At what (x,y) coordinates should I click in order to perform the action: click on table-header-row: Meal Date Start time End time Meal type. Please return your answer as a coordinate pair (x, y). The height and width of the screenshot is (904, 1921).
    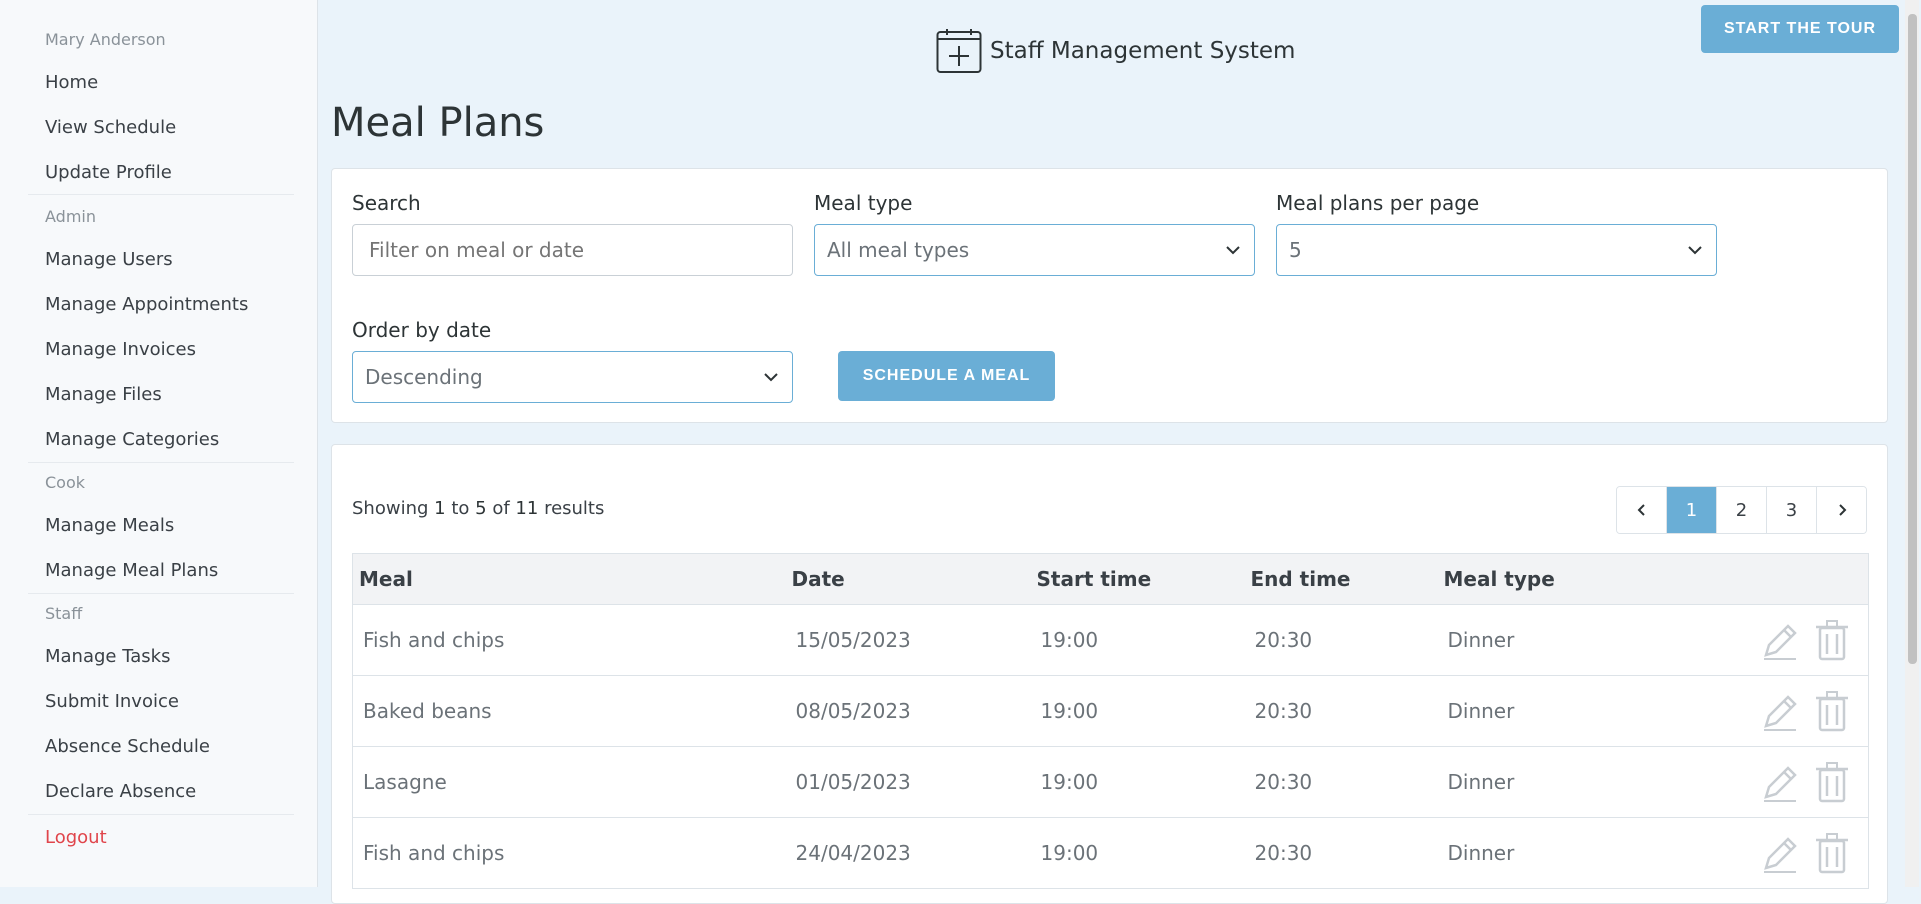
    Looking at the image, I should click on (1110, 579).